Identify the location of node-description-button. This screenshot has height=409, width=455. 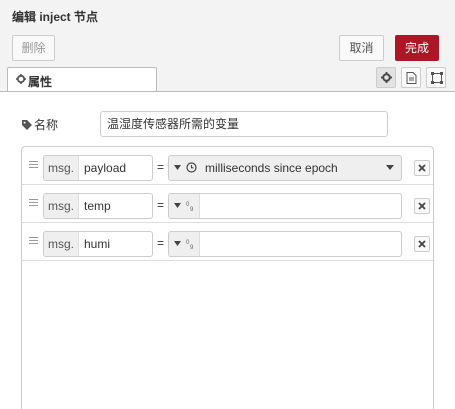
(411, 77).